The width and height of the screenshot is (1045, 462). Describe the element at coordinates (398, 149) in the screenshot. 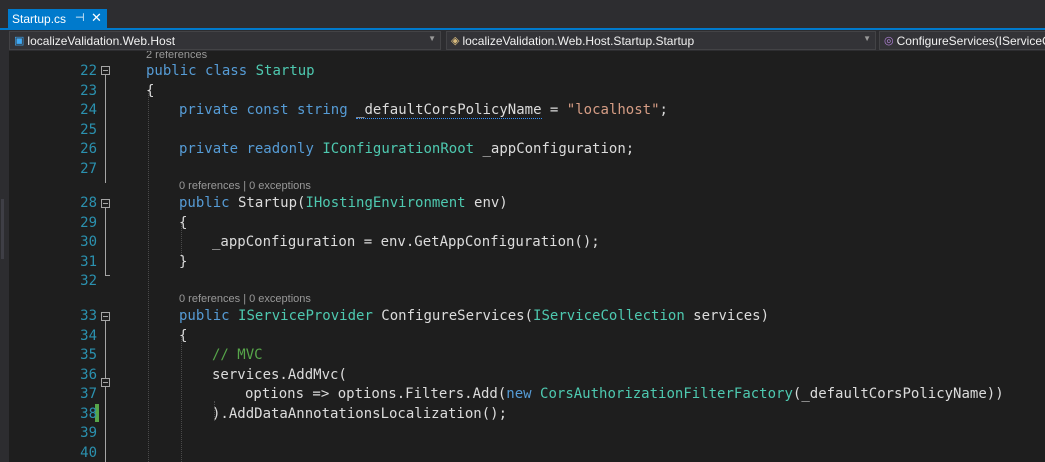

I see `type-name: IConfigurationRoot` at that location.